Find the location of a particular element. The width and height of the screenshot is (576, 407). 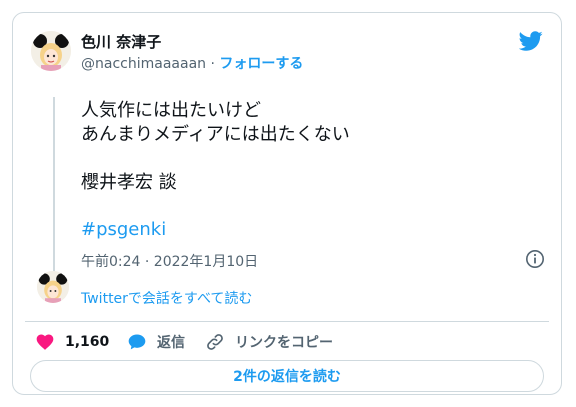

follow-button: フォローする is located at coordinates (261, 64).